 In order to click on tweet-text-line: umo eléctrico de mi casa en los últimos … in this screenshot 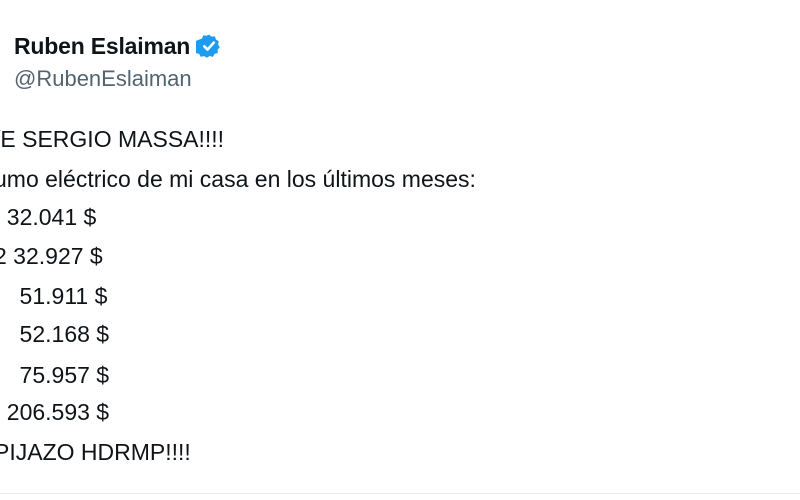, I will do `click(238, 179)`.